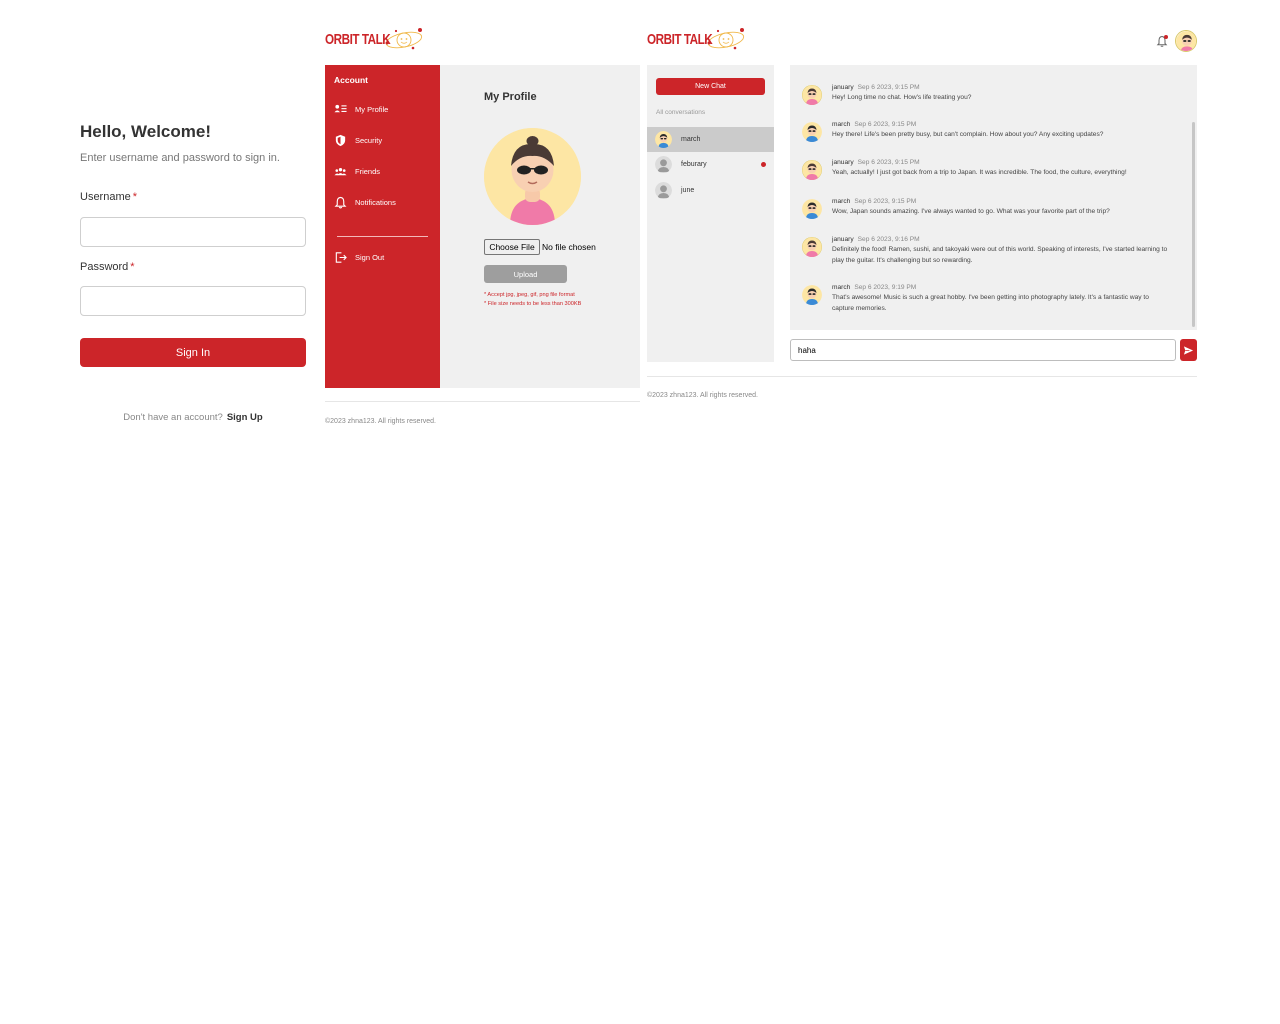 This screenshot has width=1280, height=1024. What do you see at coordinates (710, 86) in the screenshot?
I see `new-chat-button: New Chat` at bounding box center [710, 86].